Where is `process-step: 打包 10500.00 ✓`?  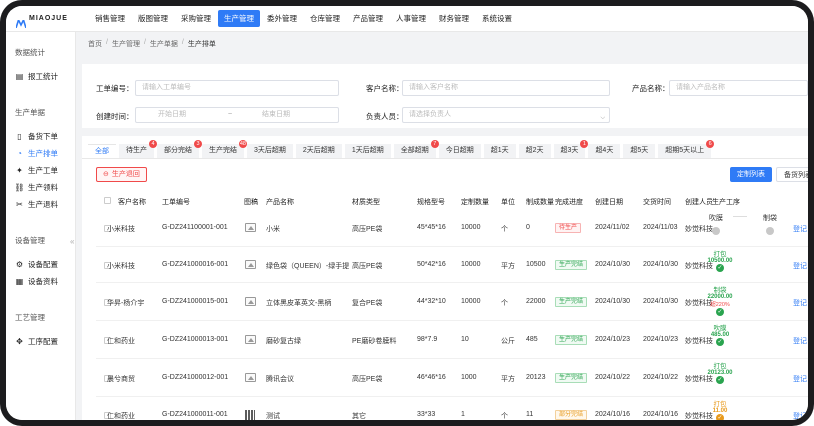
process-step: 打包 10500.00 ✓ is located at coordinates (720, 260).